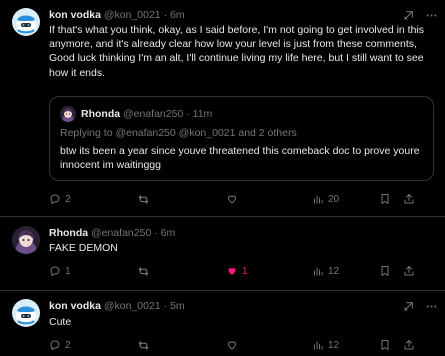  I want to click on quote-timestamp: 11m, so click(202, 114).